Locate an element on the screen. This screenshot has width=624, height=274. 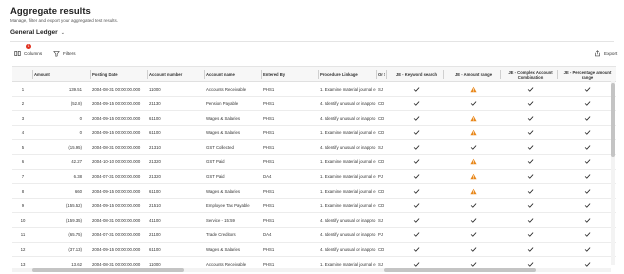
export-icon is located at coordinates (597, 52).